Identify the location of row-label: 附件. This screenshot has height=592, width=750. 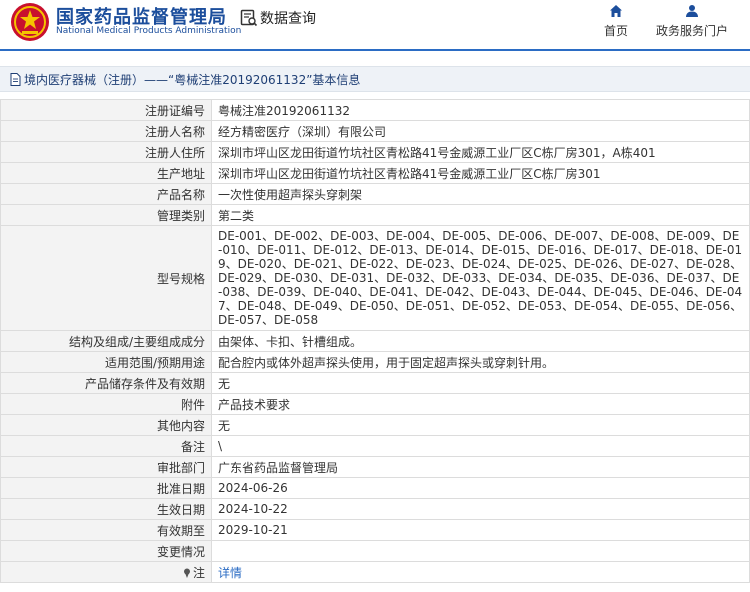
(106, 404).